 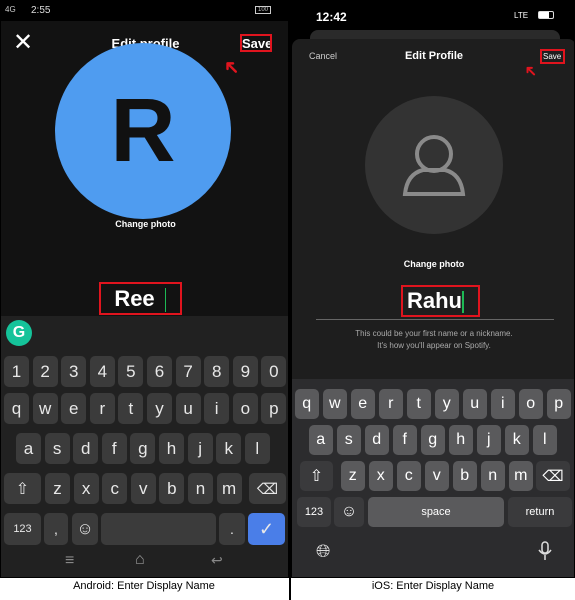 I want to click on name-highlight, so click(x=440, y=301).